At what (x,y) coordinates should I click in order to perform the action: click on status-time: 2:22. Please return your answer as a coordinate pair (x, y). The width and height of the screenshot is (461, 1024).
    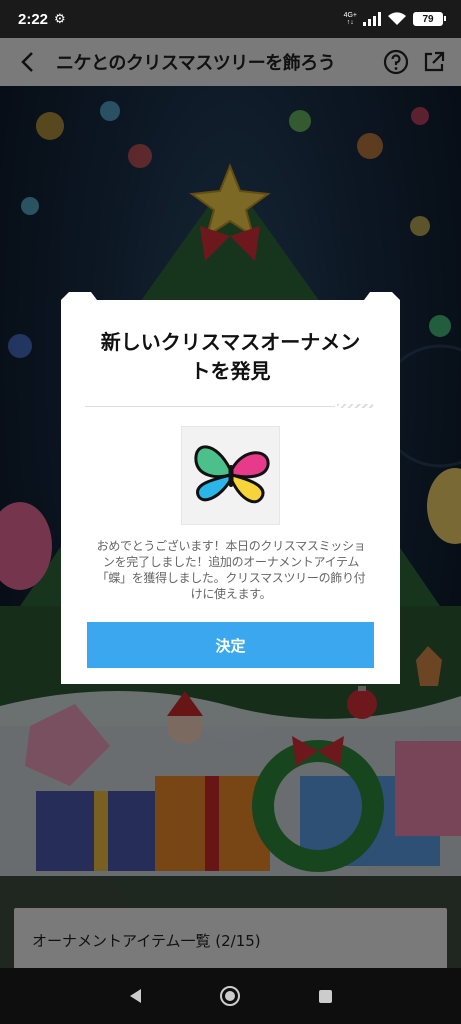
    Looking at the image, I should click on (33, 19).